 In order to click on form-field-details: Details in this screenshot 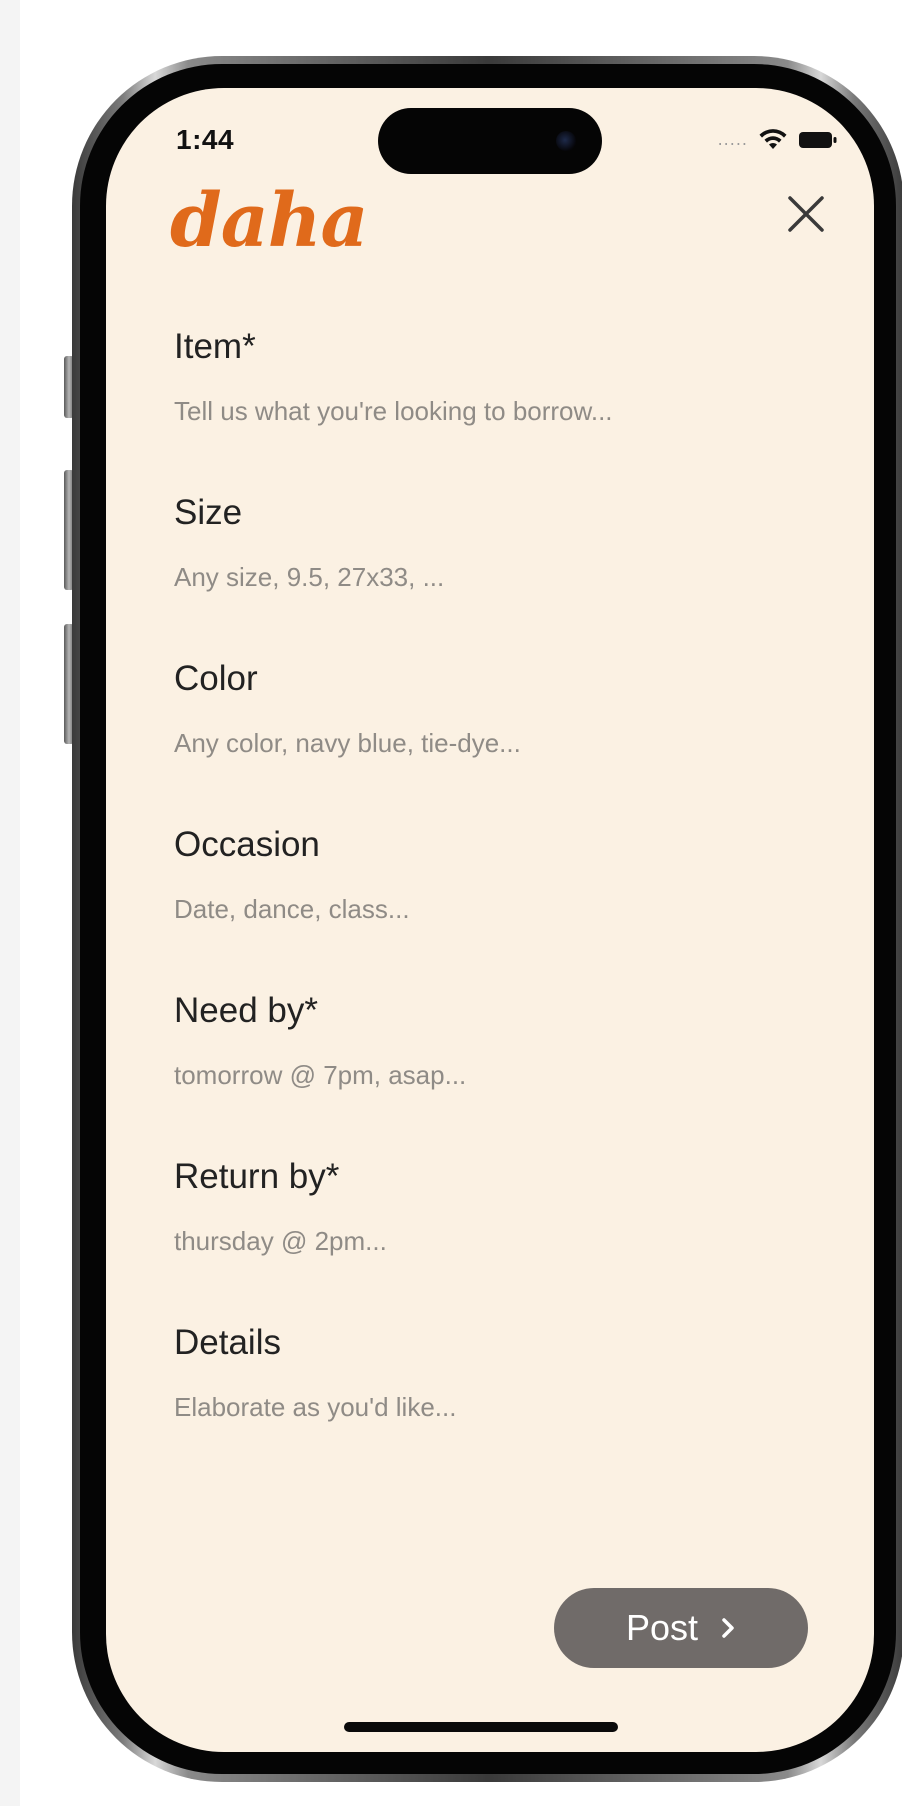, I will do `click(484, 1372)`.